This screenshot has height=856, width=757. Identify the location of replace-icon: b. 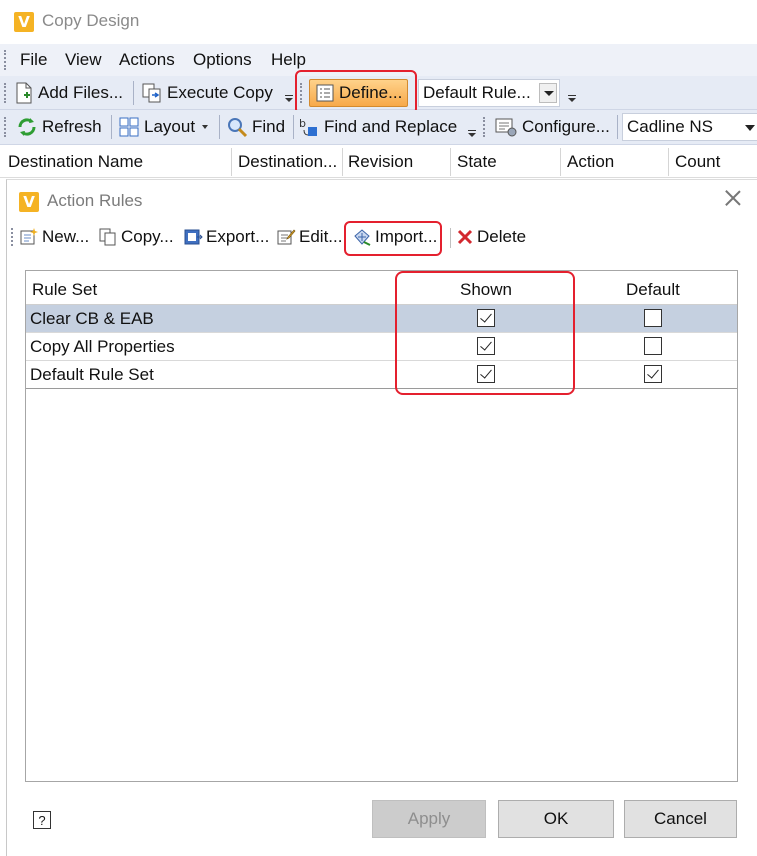
(309, 127).